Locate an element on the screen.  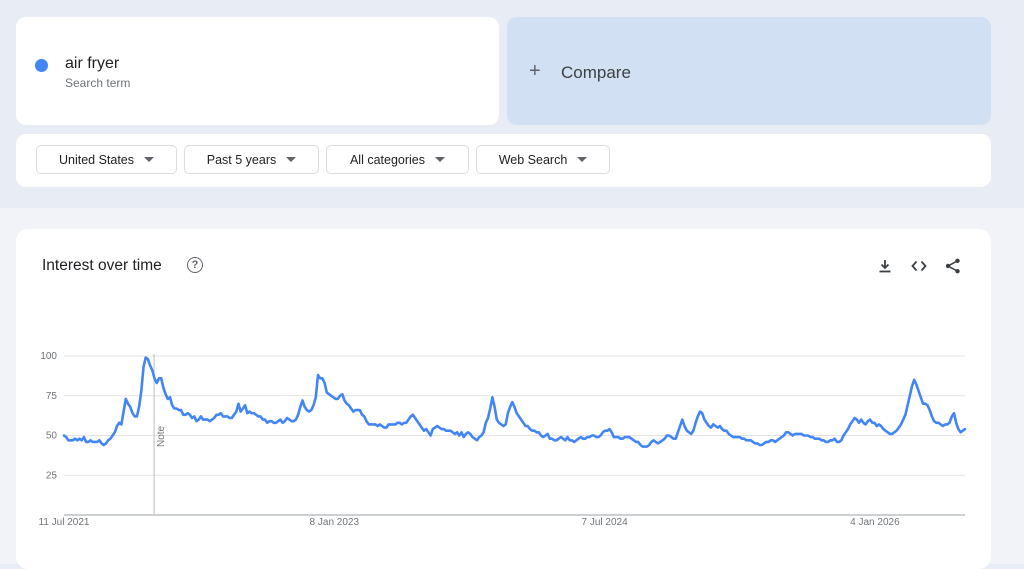
compare-label: Compare is located at coordinates (596, 72).